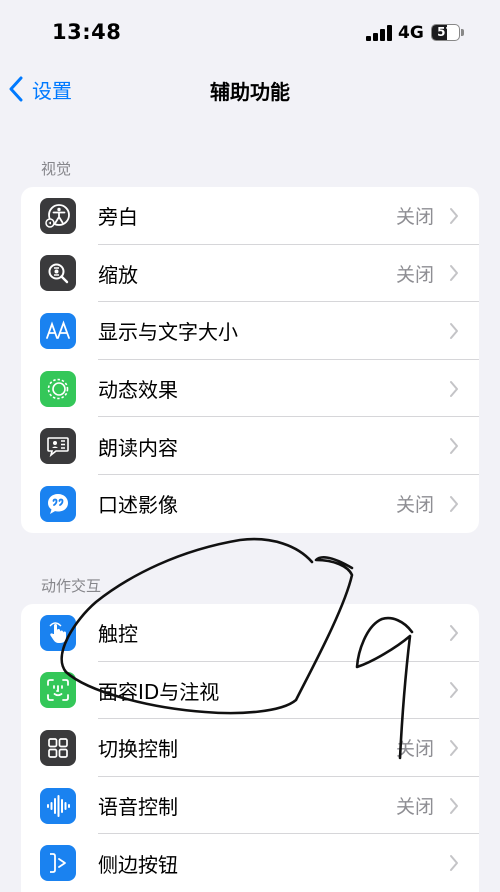 Image resolution: width=500 pixels, height=892 pixels. I want to click on battery-percent: 57, so click(445, 32).